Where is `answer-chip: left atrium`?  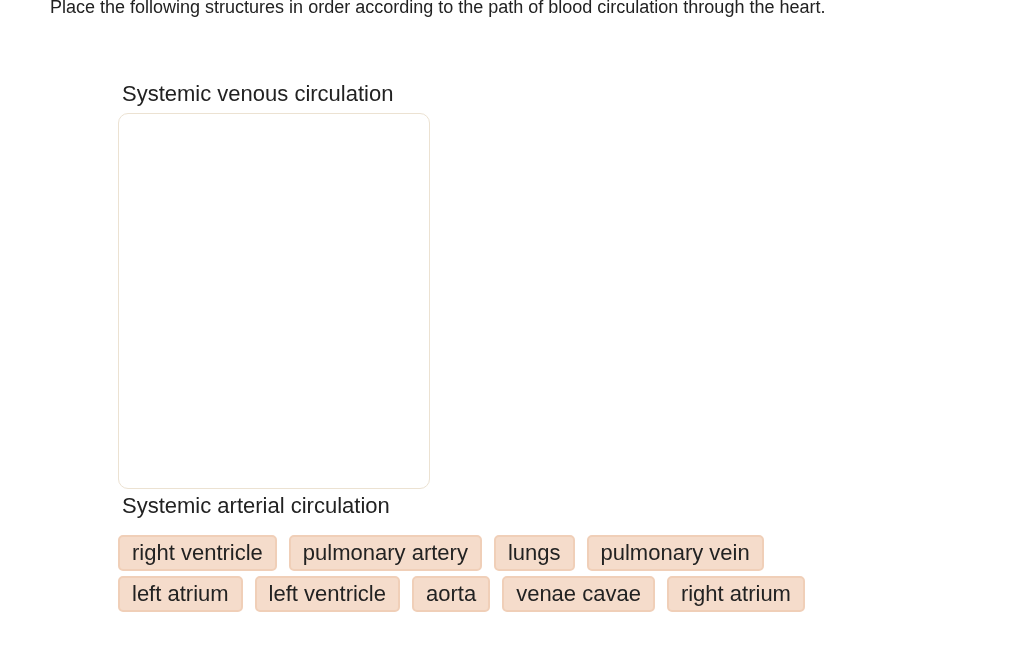
answer-chip: left atrium is located at coordinates (180, 594).